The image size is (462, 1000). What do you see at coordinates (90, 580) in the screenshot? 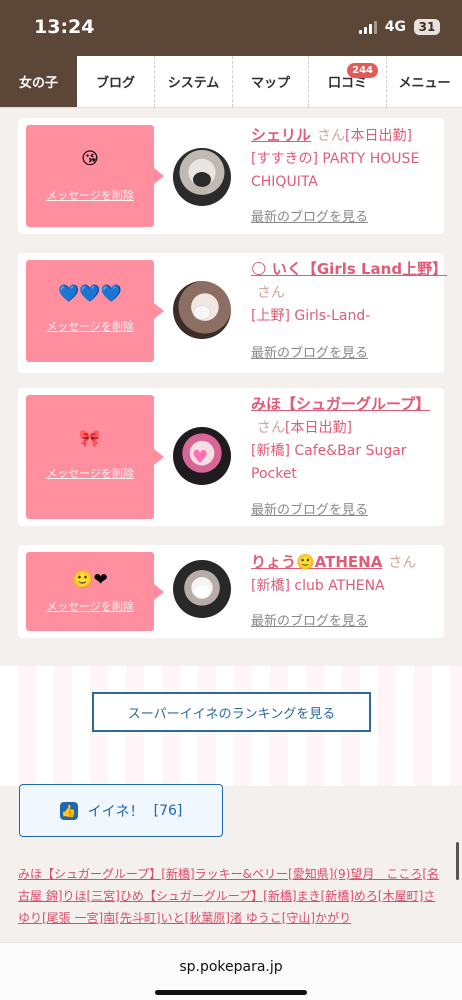
I see `message-emoji: 🙂❤` at bounding box center [90, 580].